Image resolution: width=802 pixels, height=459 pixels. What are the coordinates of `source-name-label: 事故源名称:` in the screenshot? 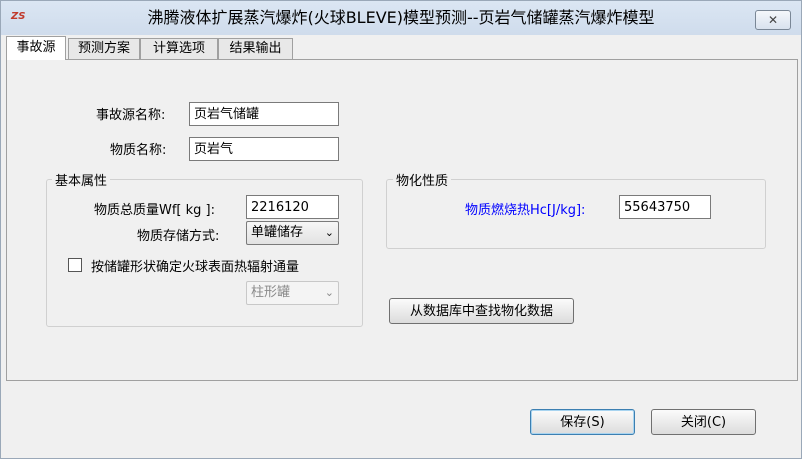 It's located at (131, 115).